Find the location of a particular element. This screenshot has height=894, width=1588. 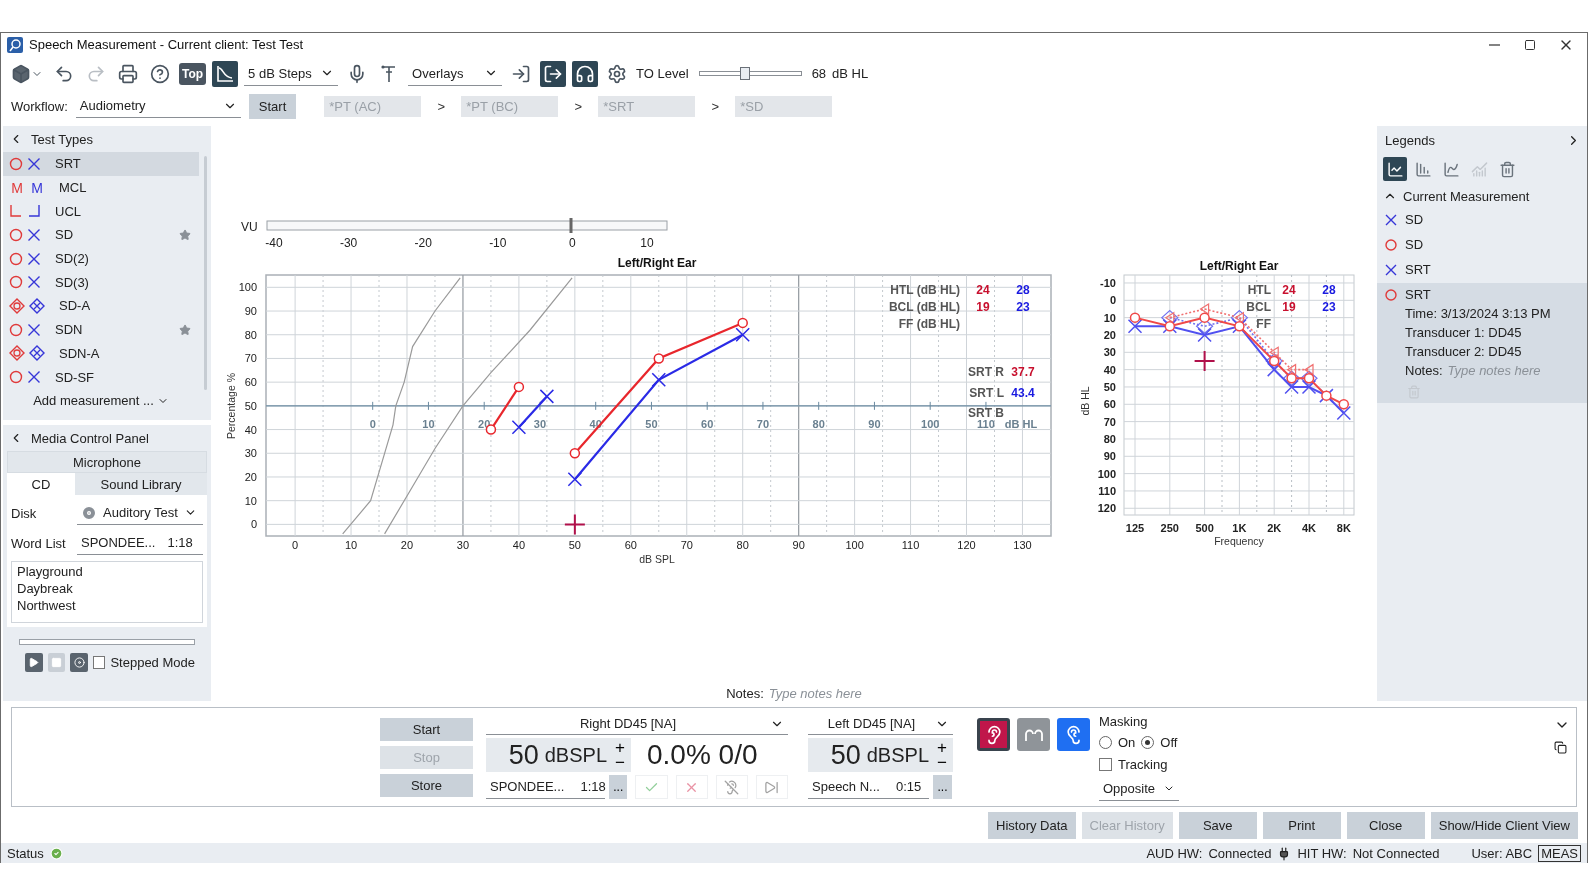

axis-tick-label: 20 is located at coordinates (250, 476).